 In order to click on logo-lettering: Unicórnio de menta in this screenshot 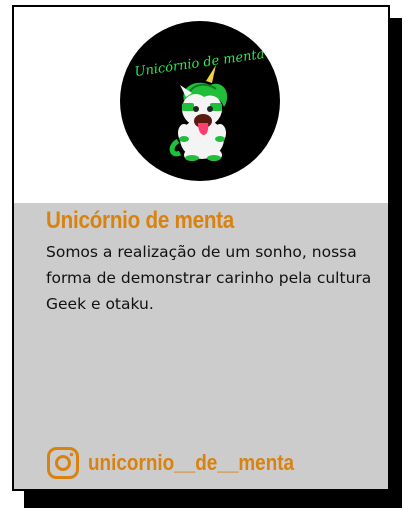, I will do `click(200, 63)`.